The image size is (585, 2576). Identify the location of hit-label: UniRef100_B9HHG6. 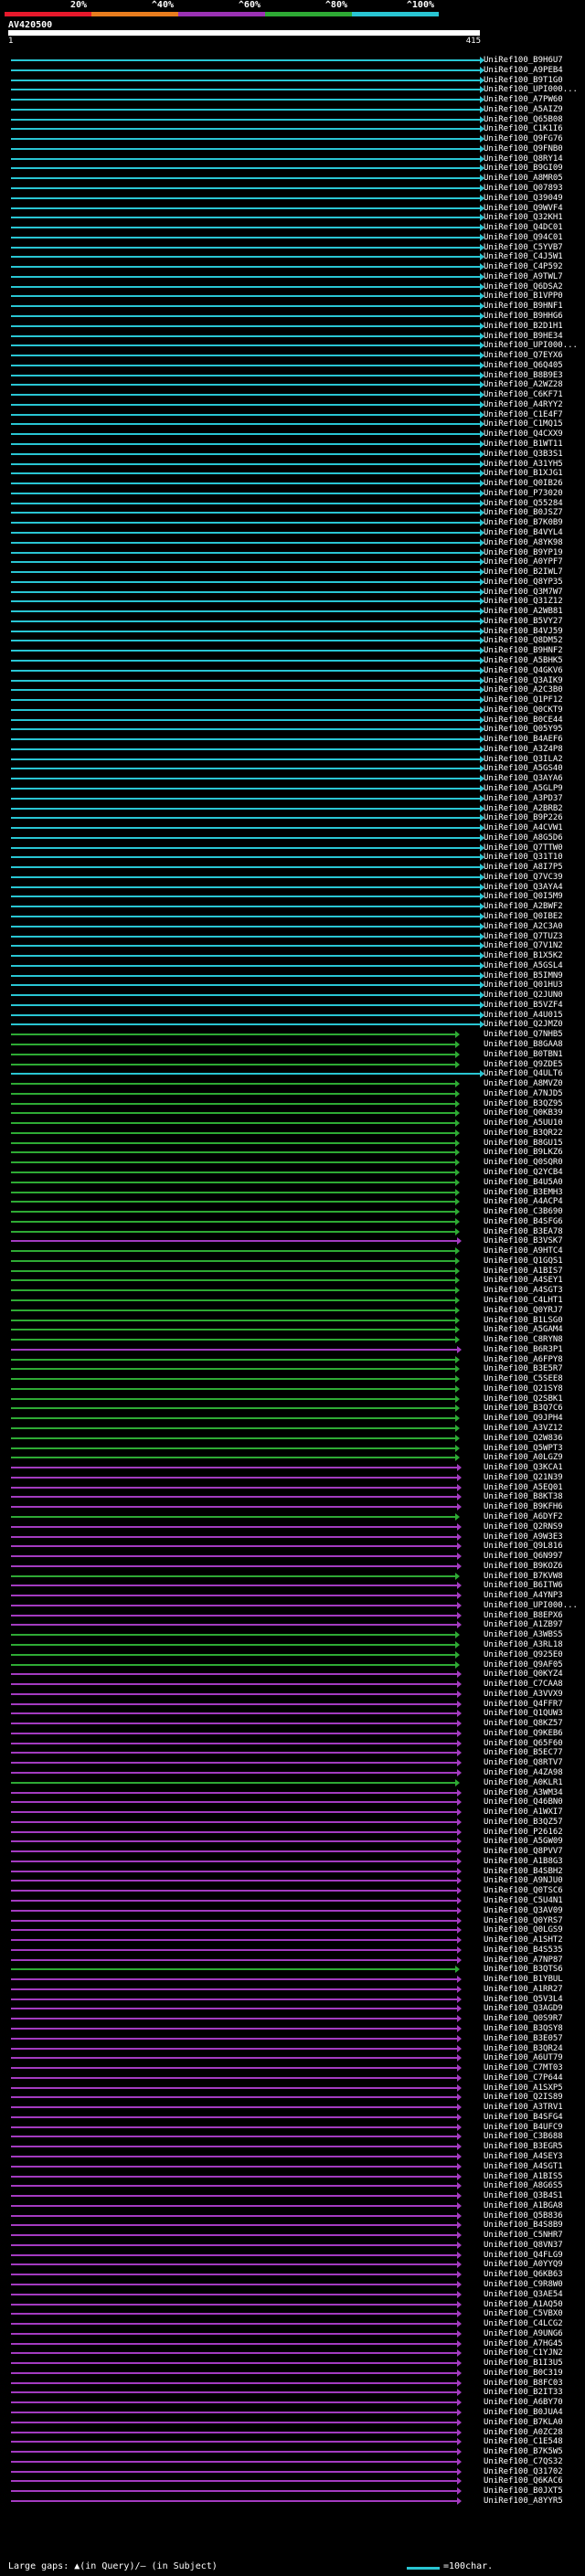
(523, 316).